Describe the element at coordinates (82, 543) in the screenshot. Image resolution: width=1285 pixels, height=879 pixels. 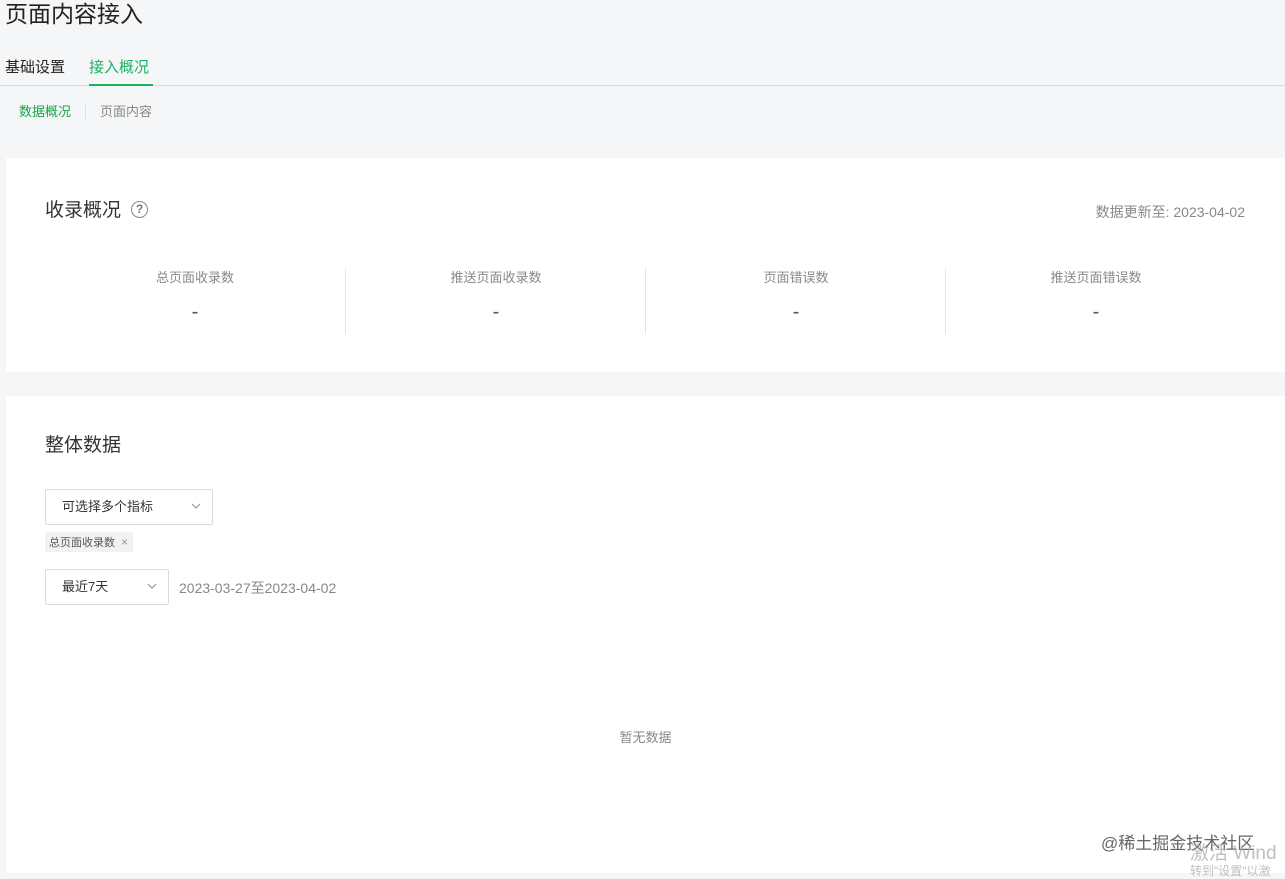
I see `tag-label: 总页面收录数` at that location.